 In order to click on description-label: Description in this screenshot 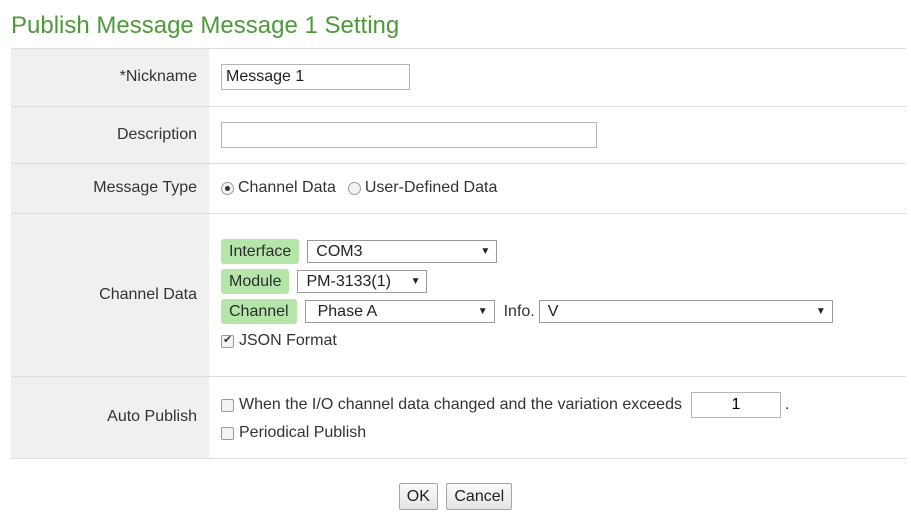, I will do `click(110, 134)`.